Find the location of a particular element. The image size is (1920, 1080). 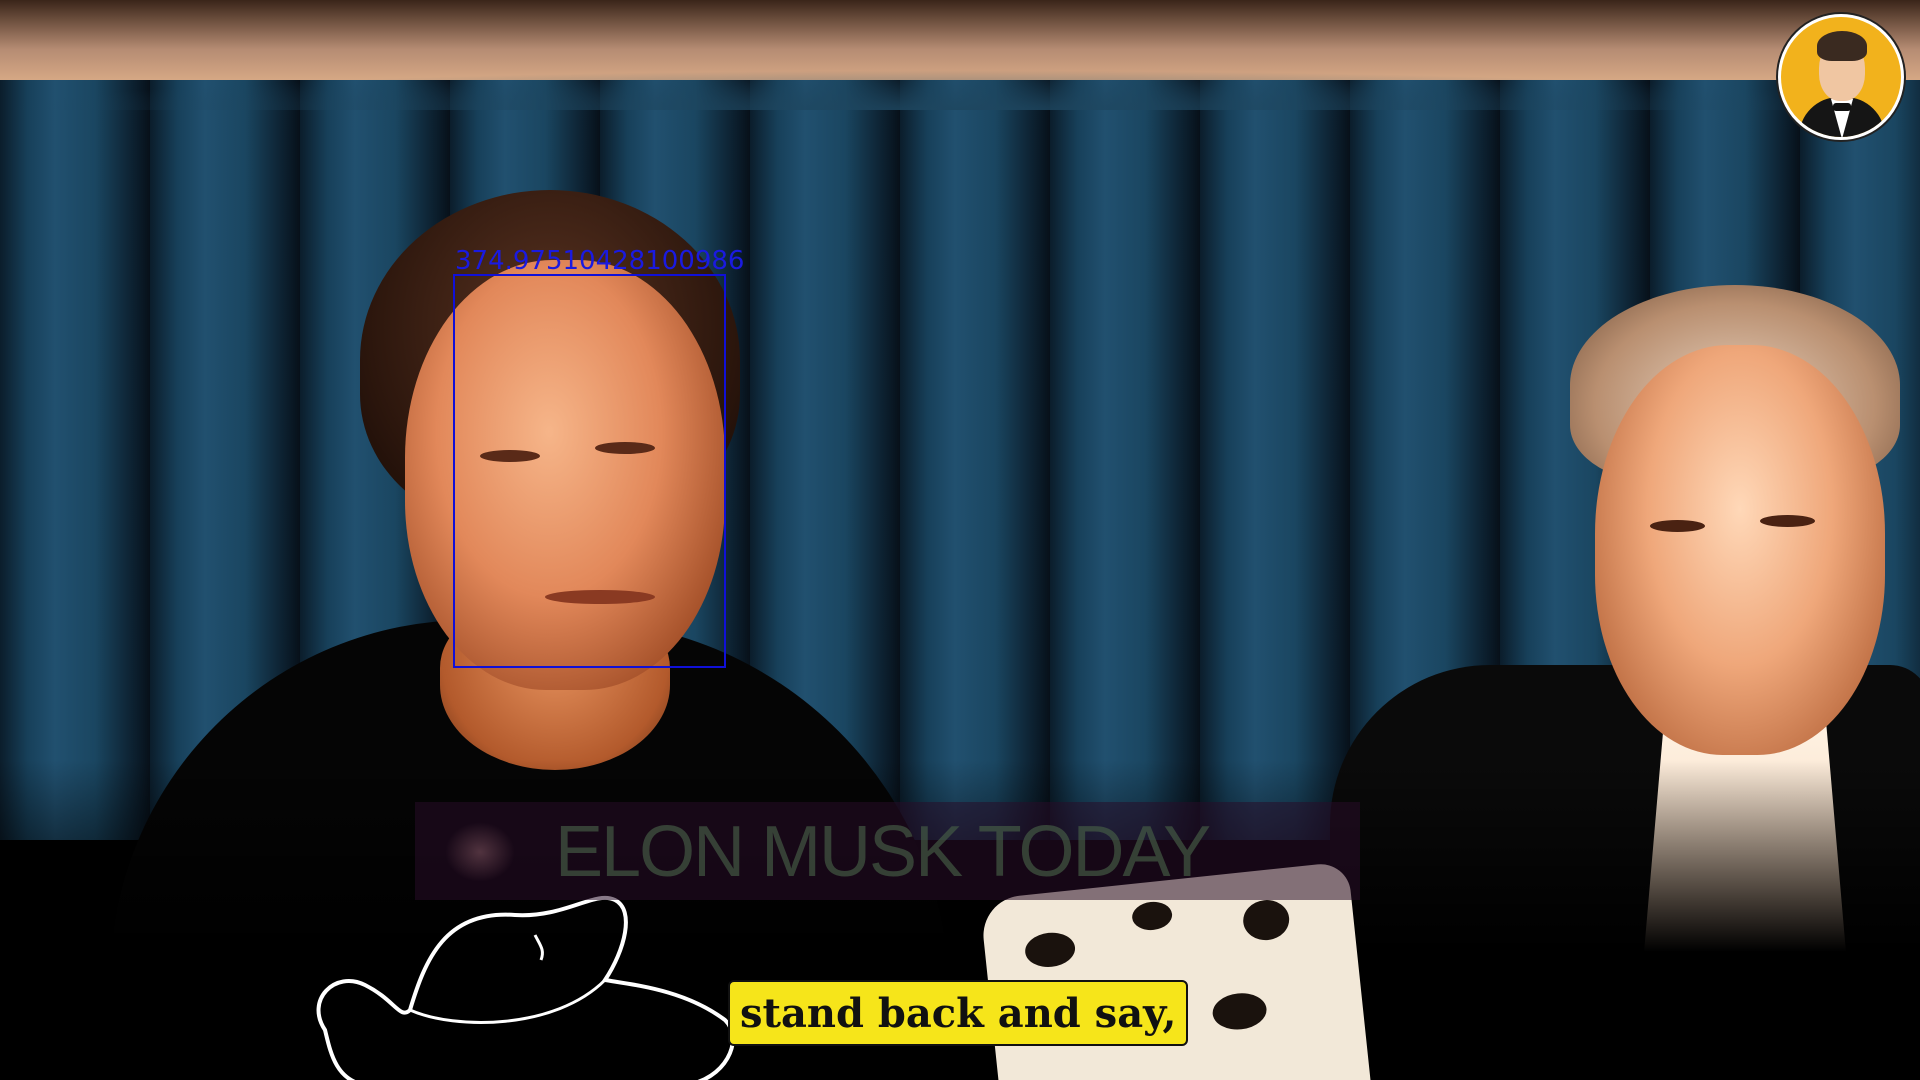

person-right-face is located at coordinates (1740, 550).